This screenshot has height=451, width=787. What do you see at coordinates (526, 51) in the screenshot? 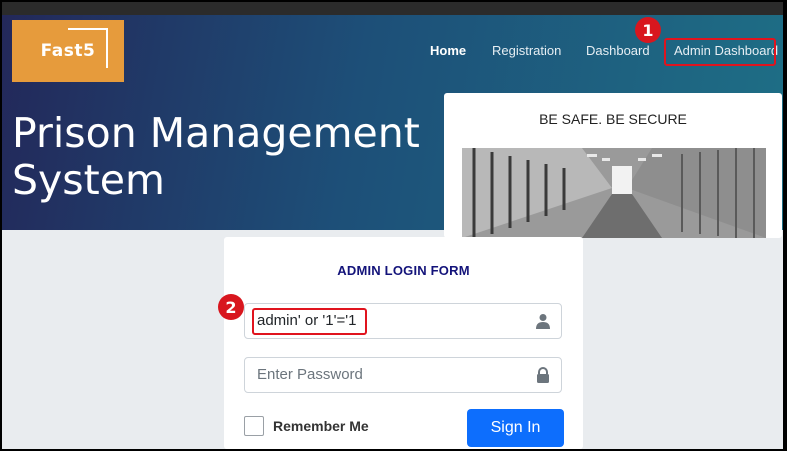
I see `nav-registration: Registration` at bounding box center [526, 51].